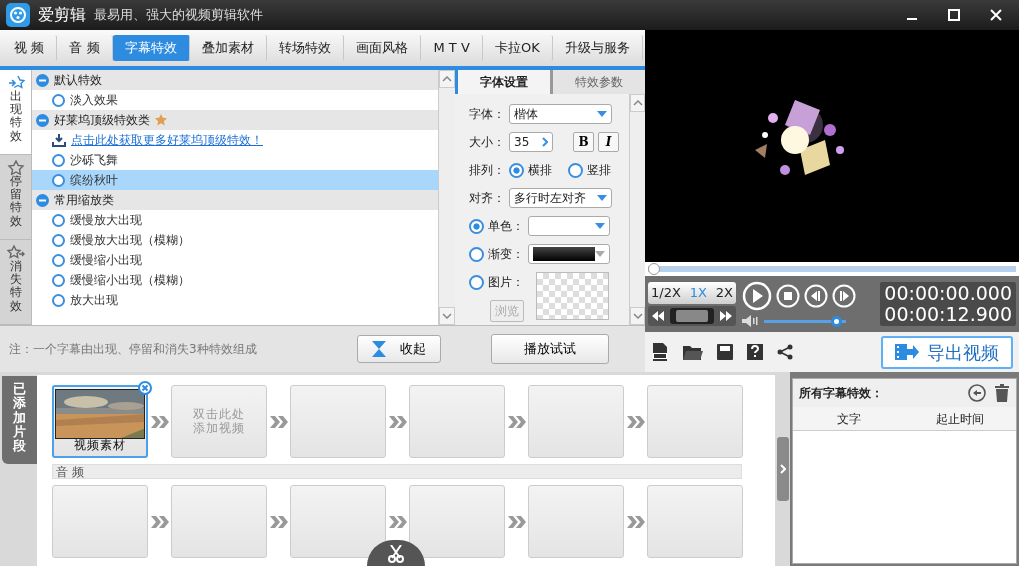  Describe the element at coordinates (816, 296) in the screenshot. I see `previous-frame-icon` at that location.